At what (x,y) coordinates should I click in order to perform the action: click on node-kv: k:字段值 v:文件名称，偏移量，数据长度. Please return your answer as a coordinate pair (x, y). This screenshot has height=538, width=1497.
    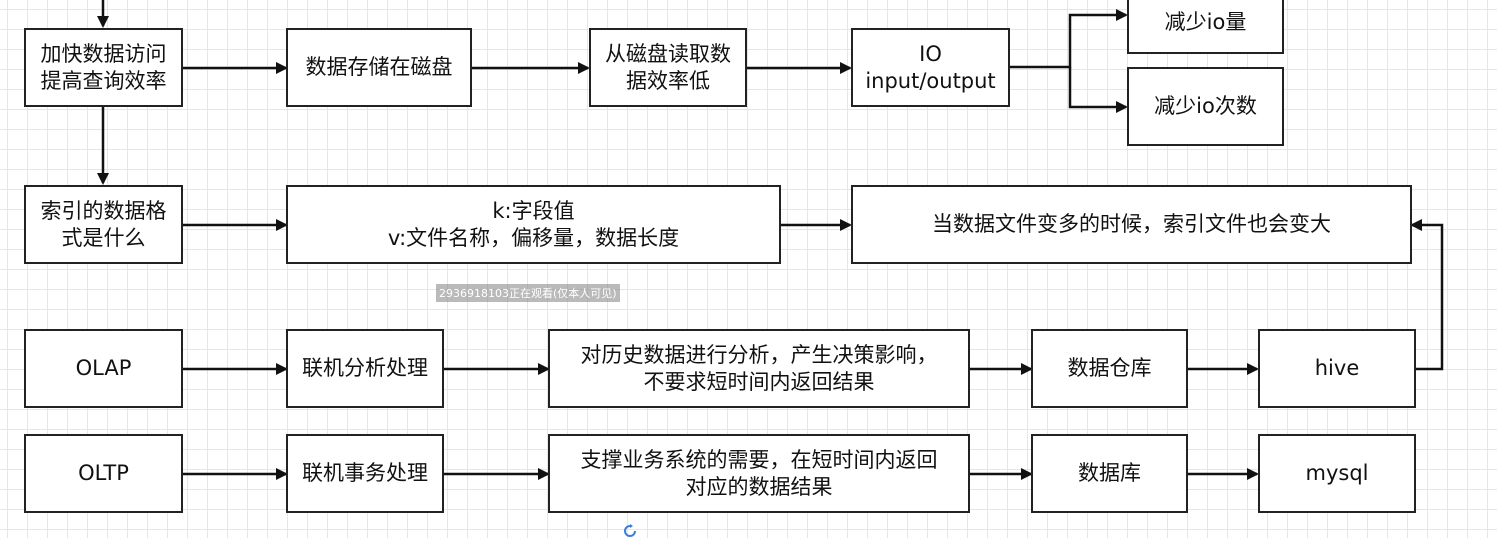
    Looking at the image, I should click on (533, 224).